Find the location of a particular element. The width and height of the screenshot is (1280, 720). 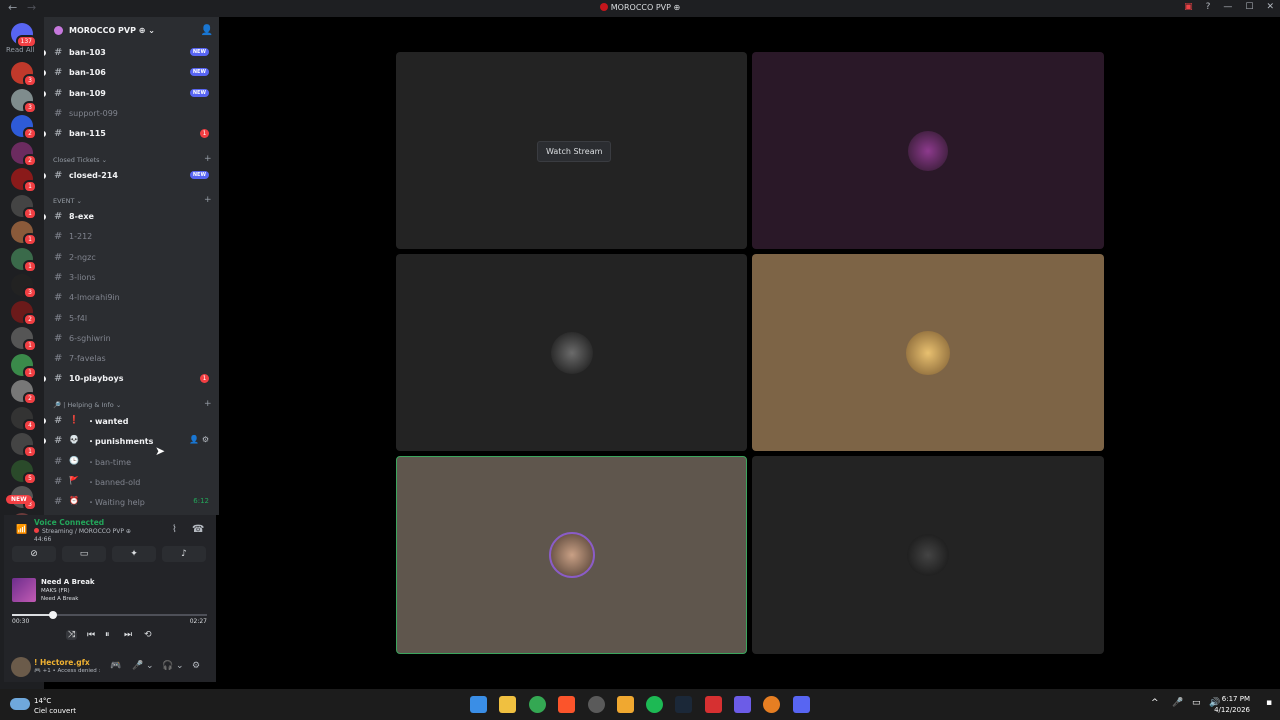

channel-item: #5-f4l is located at coordinates (131, 319).